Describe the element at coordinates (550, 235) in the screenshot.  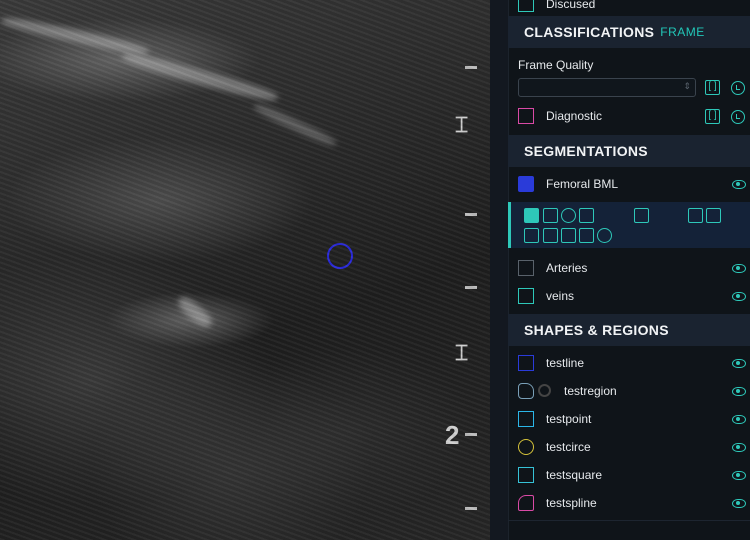
I see `polygon-tool-icon` at that location.